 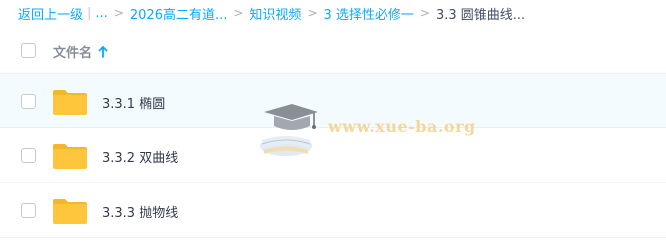 What do you see at coordinates (140, 156) in the screenshot?
I see `file-name: 3.3.2 双曲线` at bounding box center [140, 156].